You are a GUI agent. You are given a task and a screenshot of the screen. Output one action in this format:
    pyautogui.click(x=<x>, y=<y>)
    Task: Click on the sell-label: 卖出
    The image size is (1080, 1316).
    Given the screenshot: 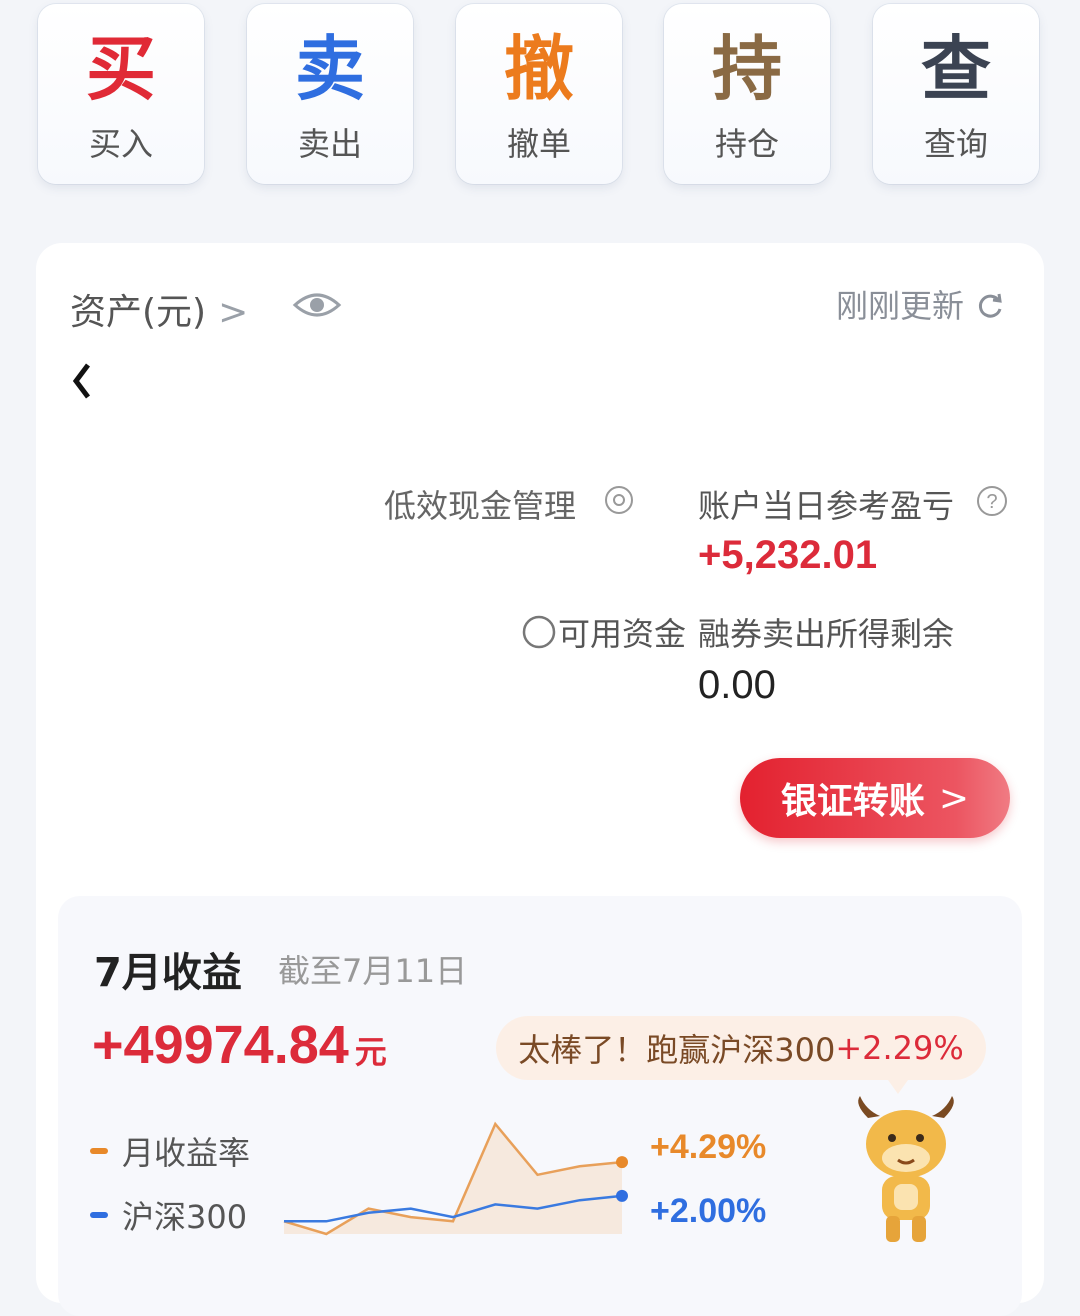 What is the action you would take?
    pyautogui.click(x=329, y=144)
    